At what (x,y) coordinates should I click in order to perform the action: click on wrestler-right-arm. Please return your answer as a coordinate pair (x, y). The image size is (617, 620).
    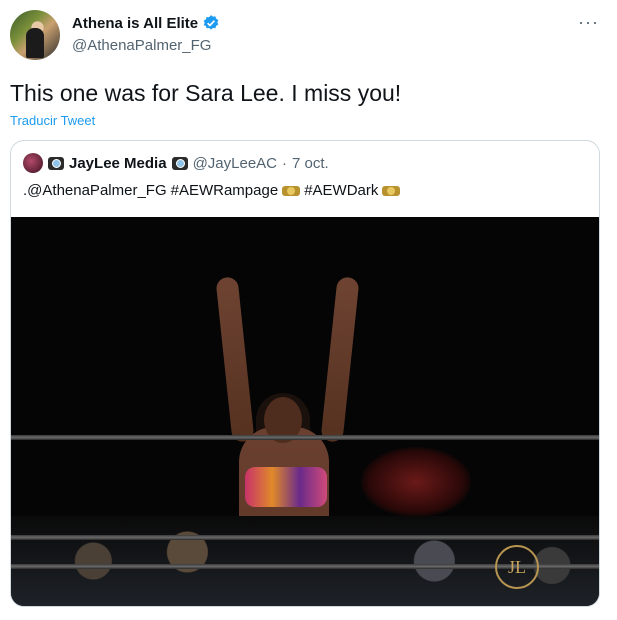
    Looking at the image, I should click on (340, 359).